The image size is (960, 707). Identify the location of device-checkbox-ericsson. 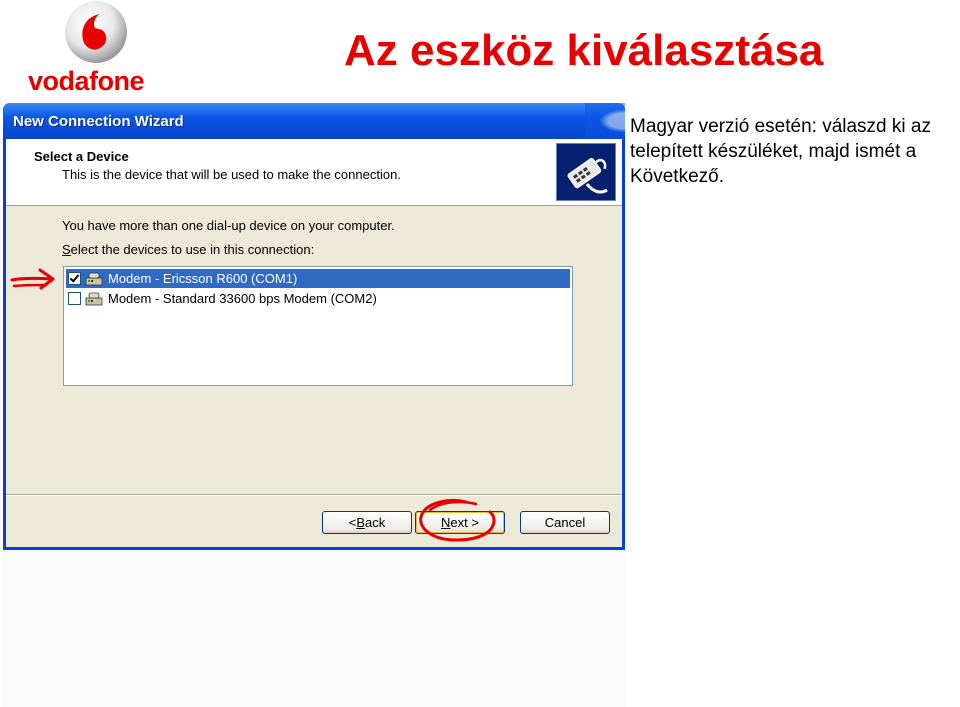
(74, 278).